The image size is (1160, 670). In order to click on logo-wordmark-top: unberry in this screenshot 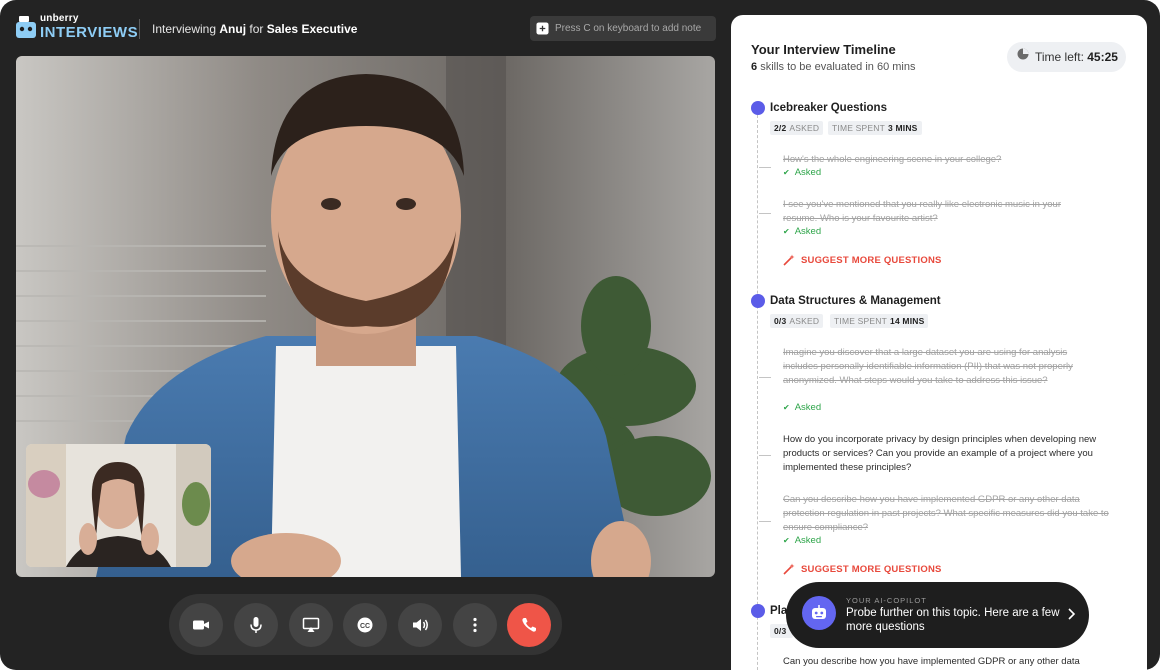, I will do `click(59, 18)`.